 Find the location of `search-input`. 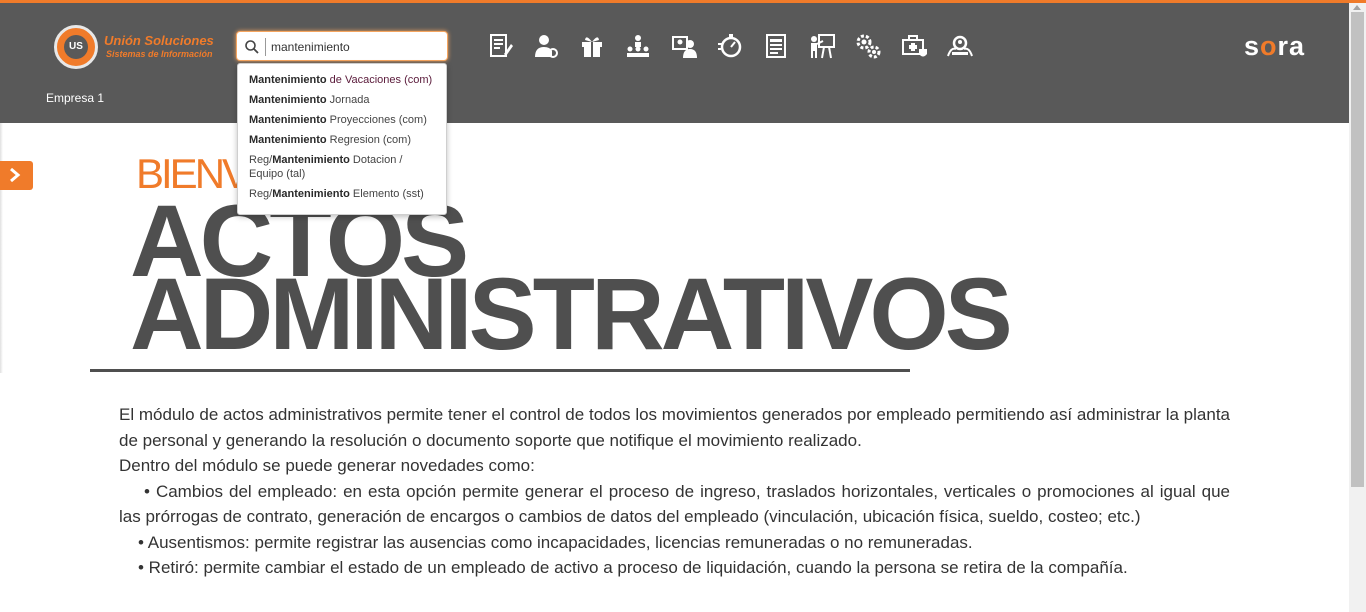

search-input is located at coordinates (356, 47).